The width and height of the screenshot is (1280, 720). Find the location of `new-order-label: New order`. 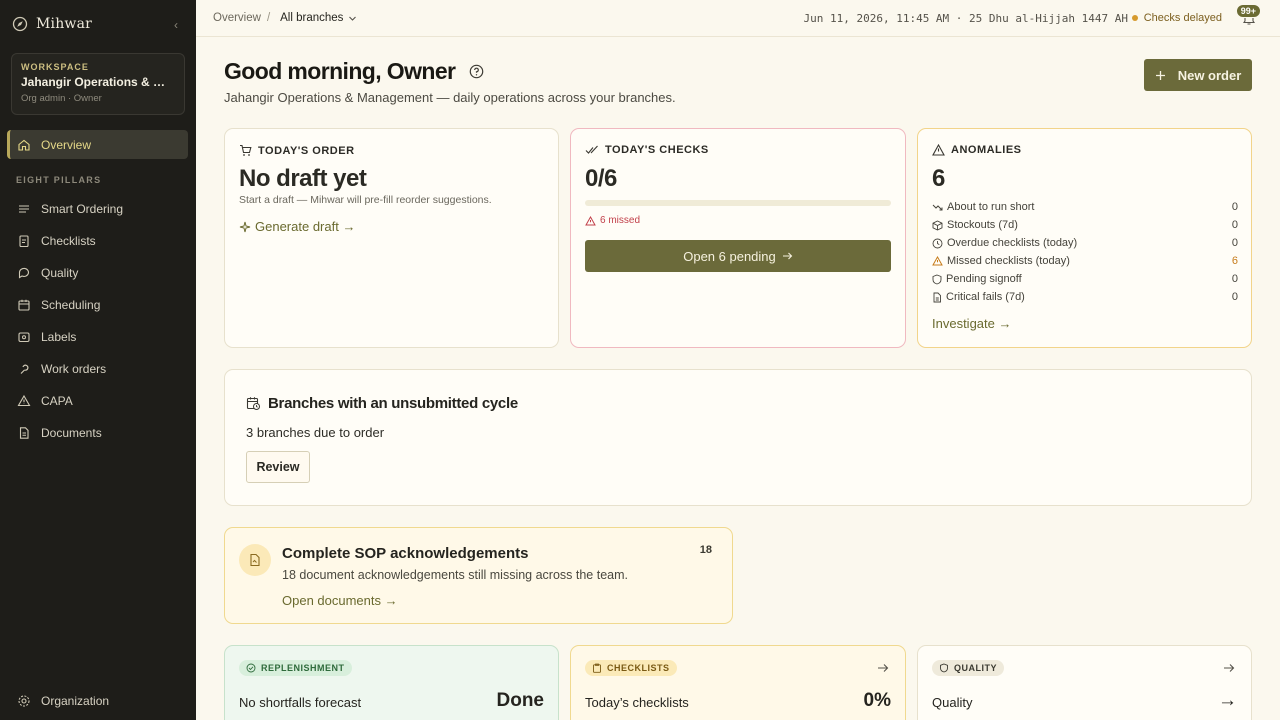

new-order-label: New order is located at coordinates (1209, 75).